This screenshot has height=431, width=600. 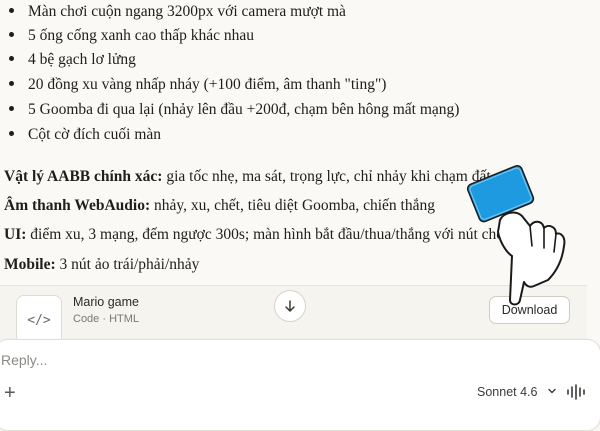 I want to click on artifact-subtitle: Code · HTML, so click(x=106, y=319).